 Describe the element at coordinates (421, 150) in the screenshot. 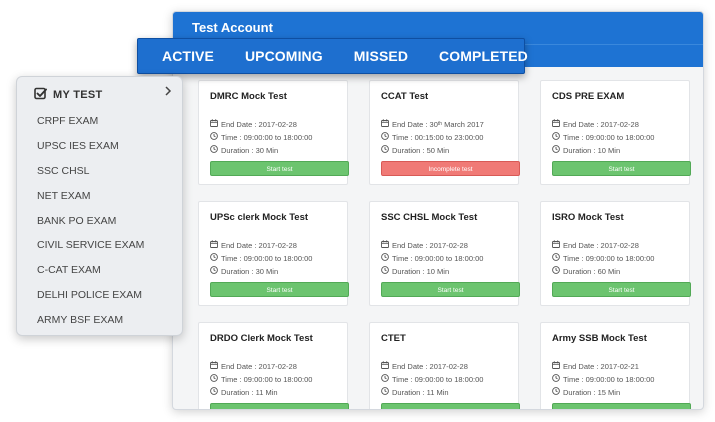

I see `test-duration: Duration : 50 Min` at that location.